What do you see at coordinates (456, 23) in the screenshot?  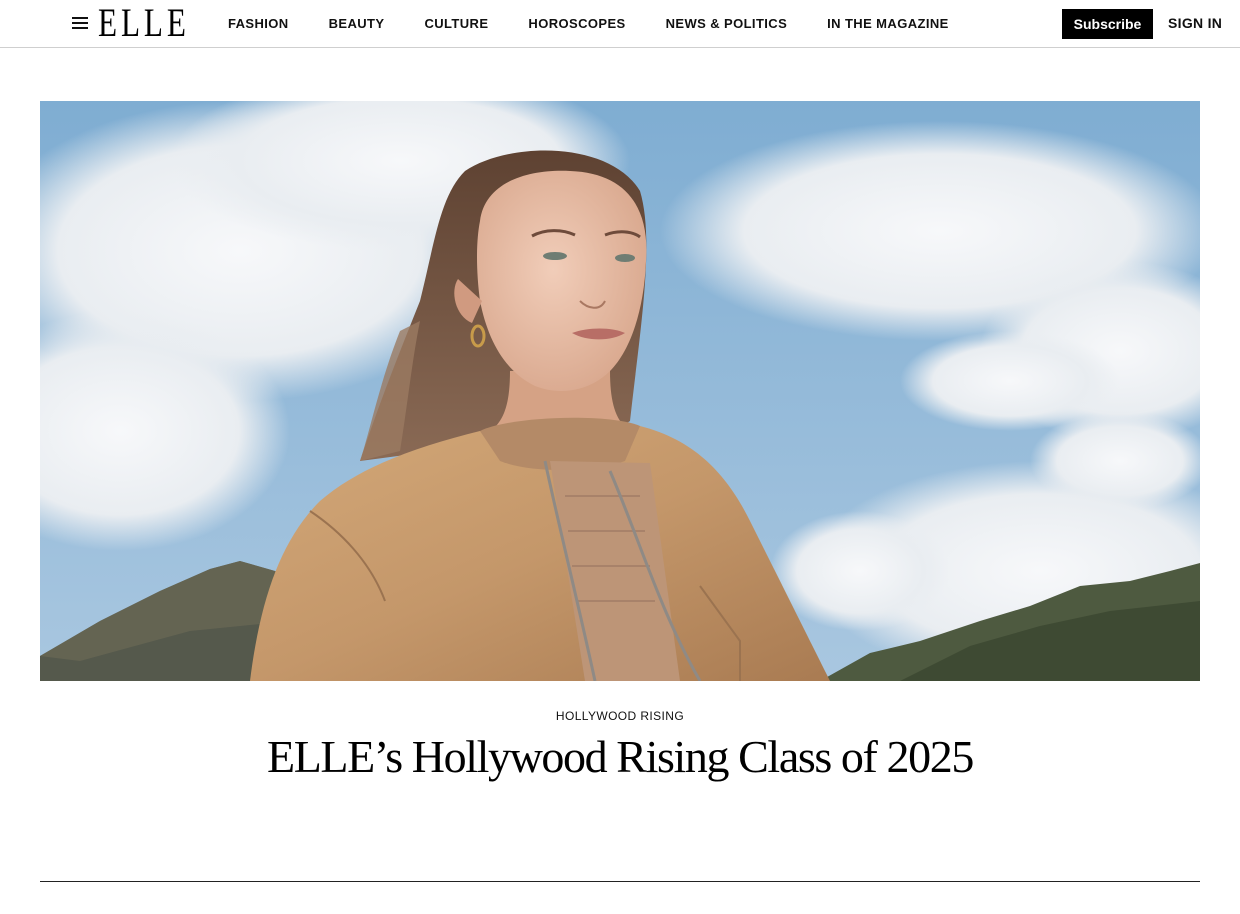 I see `nav-item-culture: CULTURE` at bounding box center [456, 23].